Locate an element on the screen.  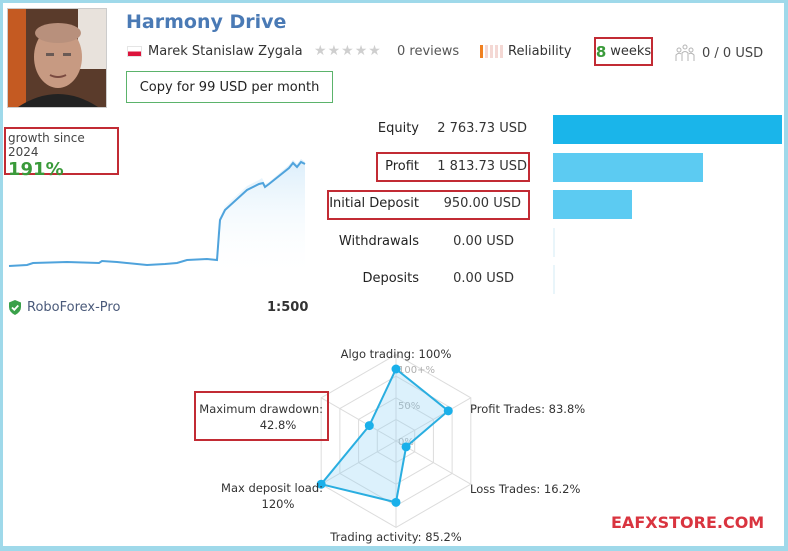
author-name: Marek Stanislaw Zygala is located at coordinates (225, 51).